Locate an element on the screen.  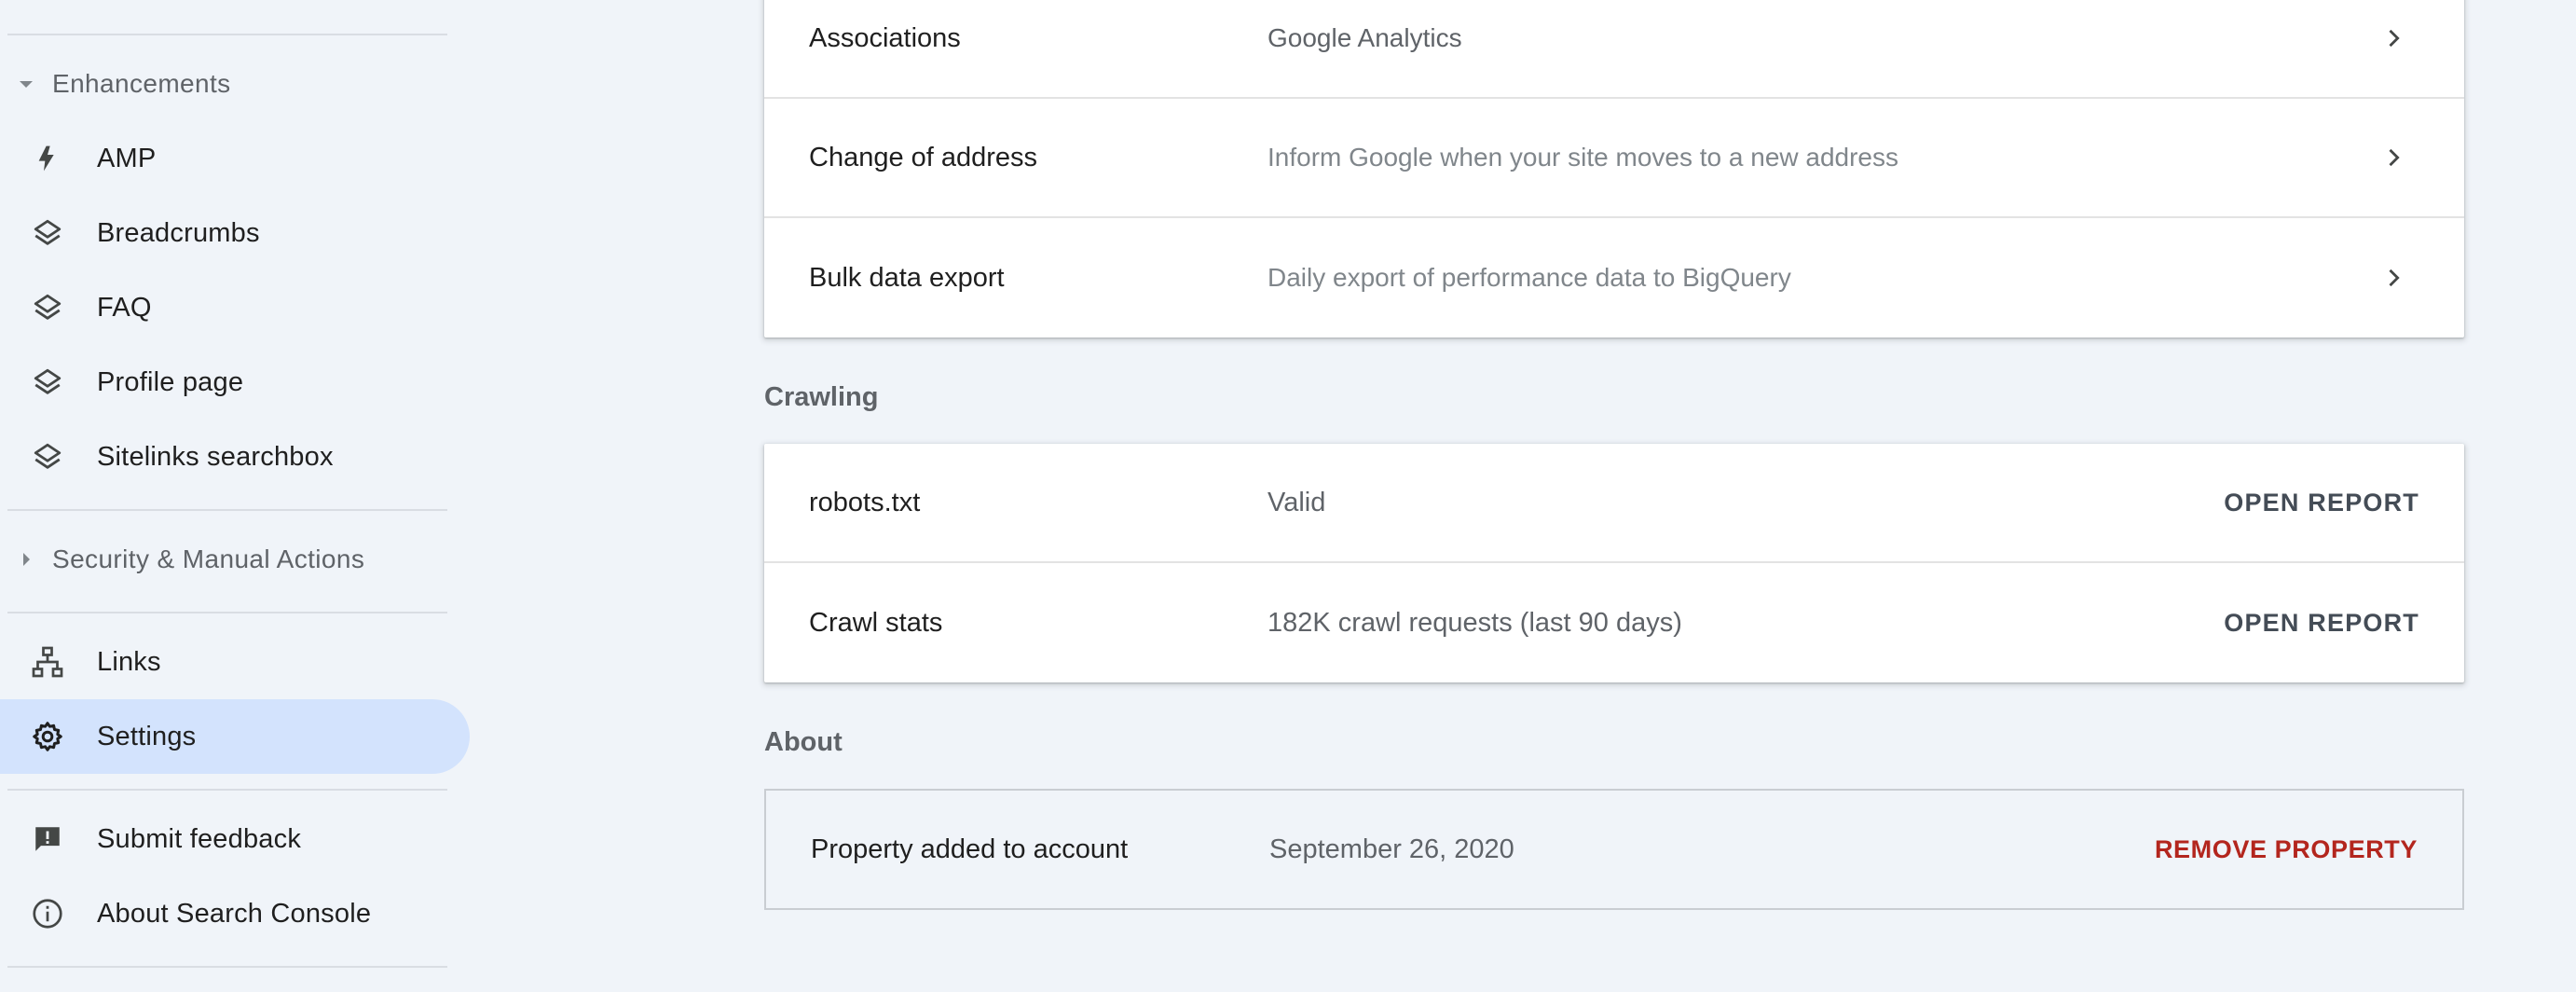
sidebar-item-label: About Search Console is located at coordinates (234, 913).